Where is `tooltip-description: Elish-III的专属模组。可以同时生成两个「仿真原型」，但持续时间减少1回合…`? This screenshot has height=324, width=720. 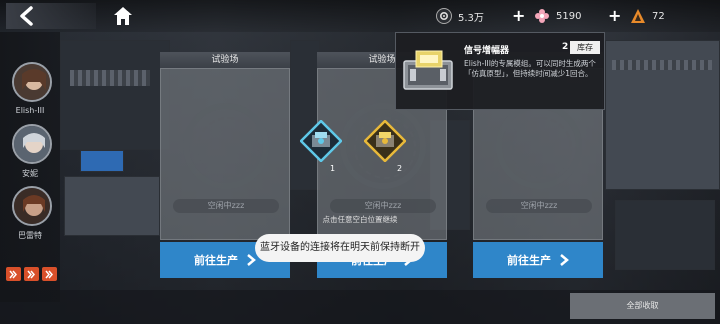 tooltip-description: Elish-III的专属模组。可以同时生成两个「仿真原型」，但持续时间减少1回合… is located at coordinates (530, 68).